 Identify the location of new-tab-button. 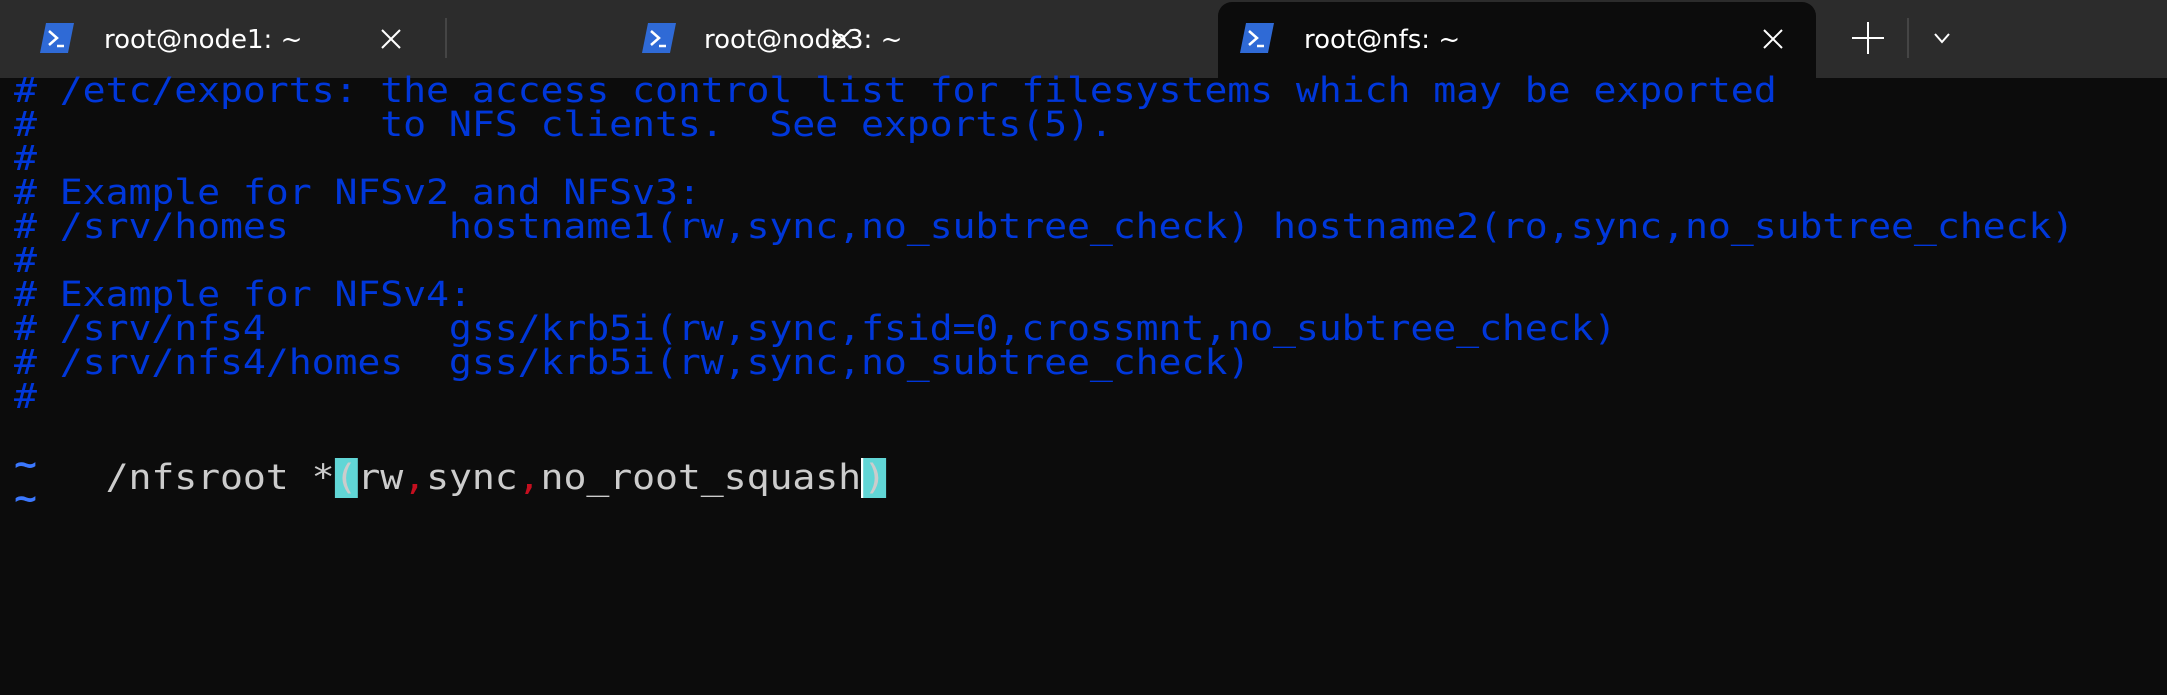
(1868, 38).